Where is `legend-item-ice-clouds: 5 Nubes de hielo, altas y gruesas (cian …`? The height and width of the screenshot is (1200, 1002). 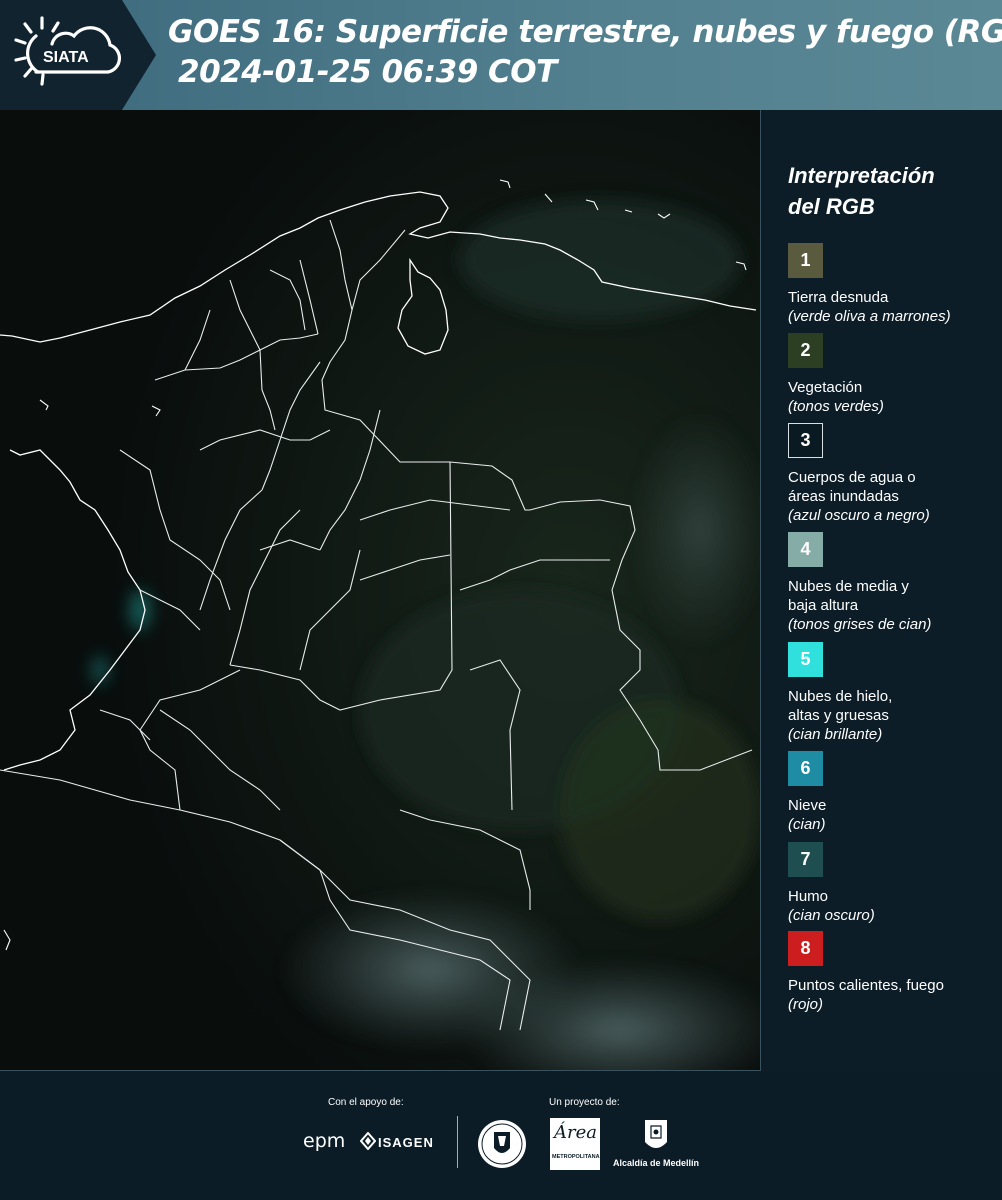 legend-item-ice-clouds: 5 Nubes de hielo, altas y gruesas (cian … is located at coordinates (893, 693).